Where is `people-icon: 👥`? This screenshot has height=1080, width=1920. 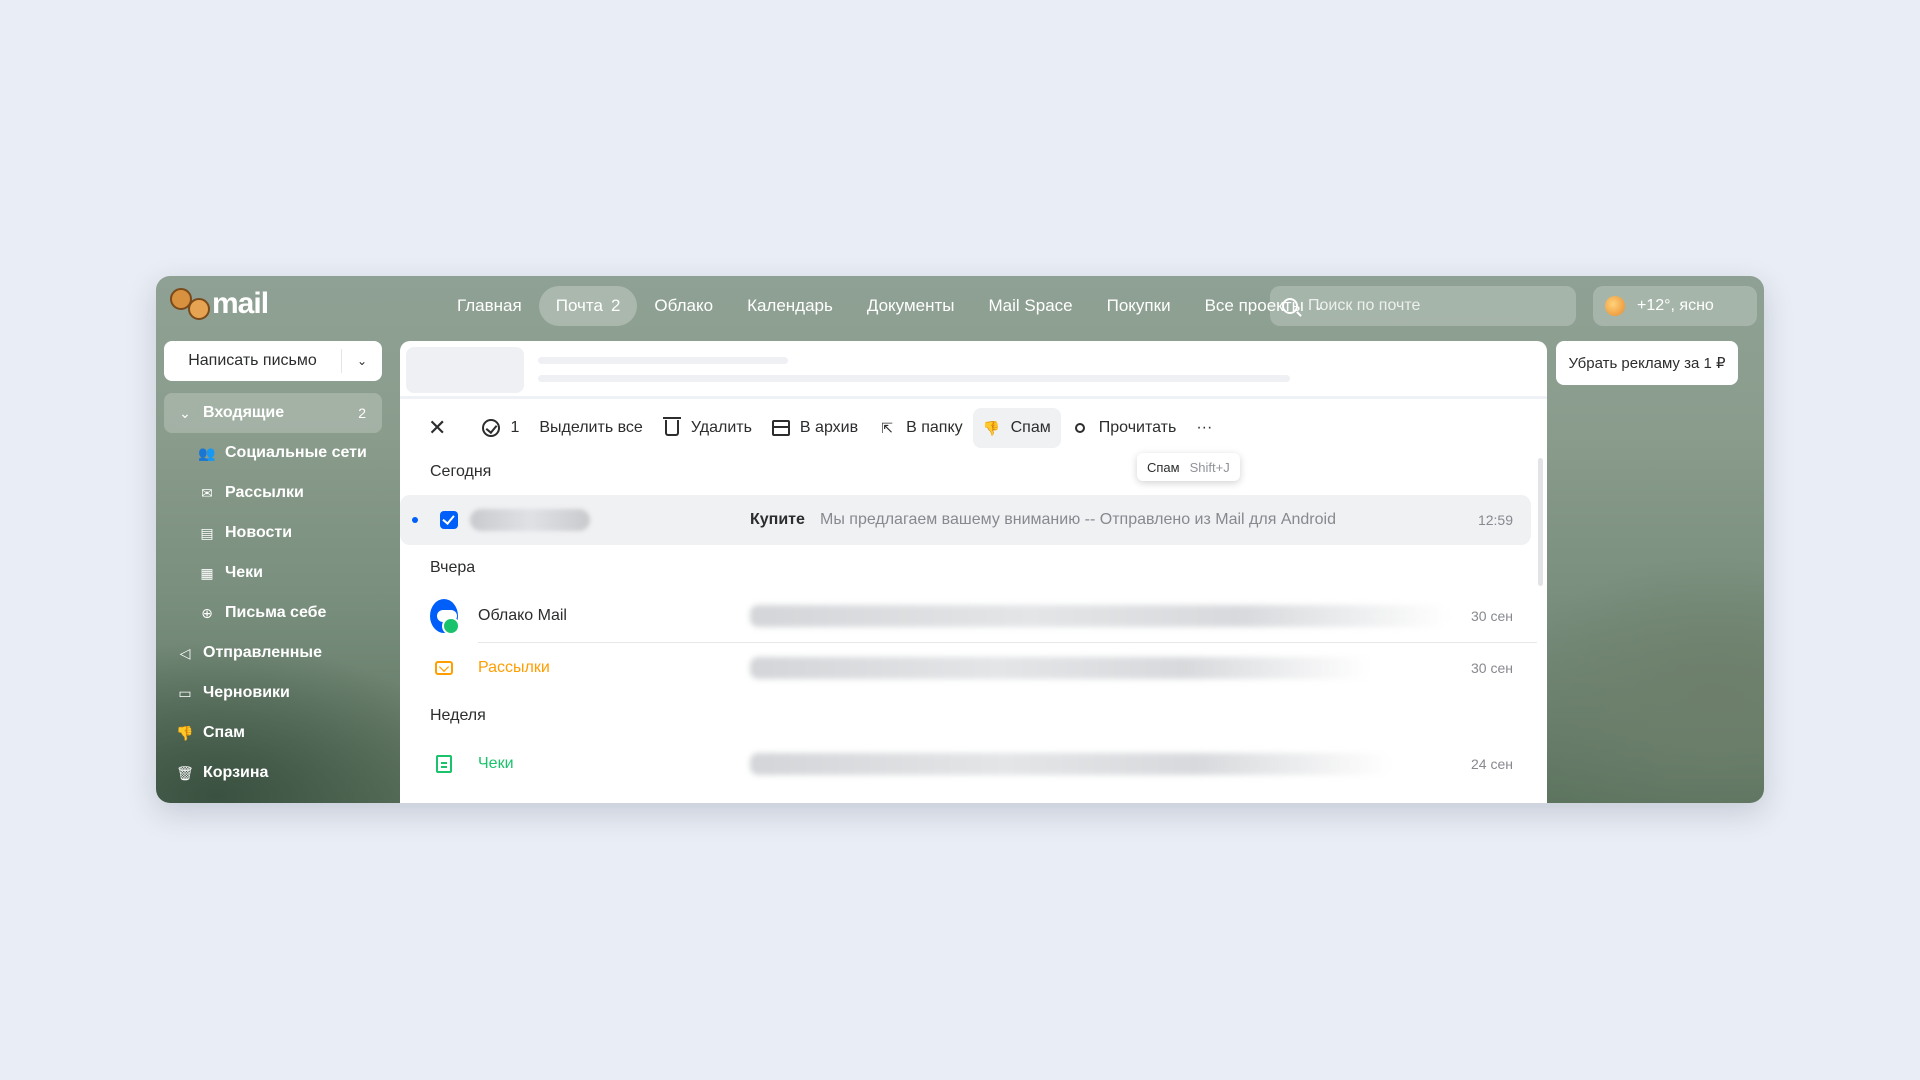 people-icon: 👥 is located at coordinates (207, 452).